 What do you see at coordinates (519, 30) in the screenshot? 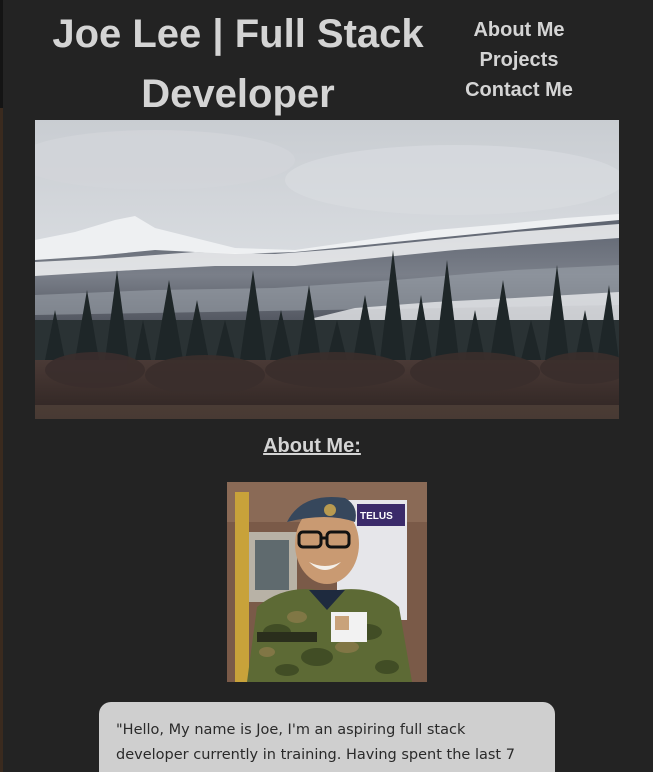
I see `nav-link-about-me: About Me` at bounding box center [519, 30].